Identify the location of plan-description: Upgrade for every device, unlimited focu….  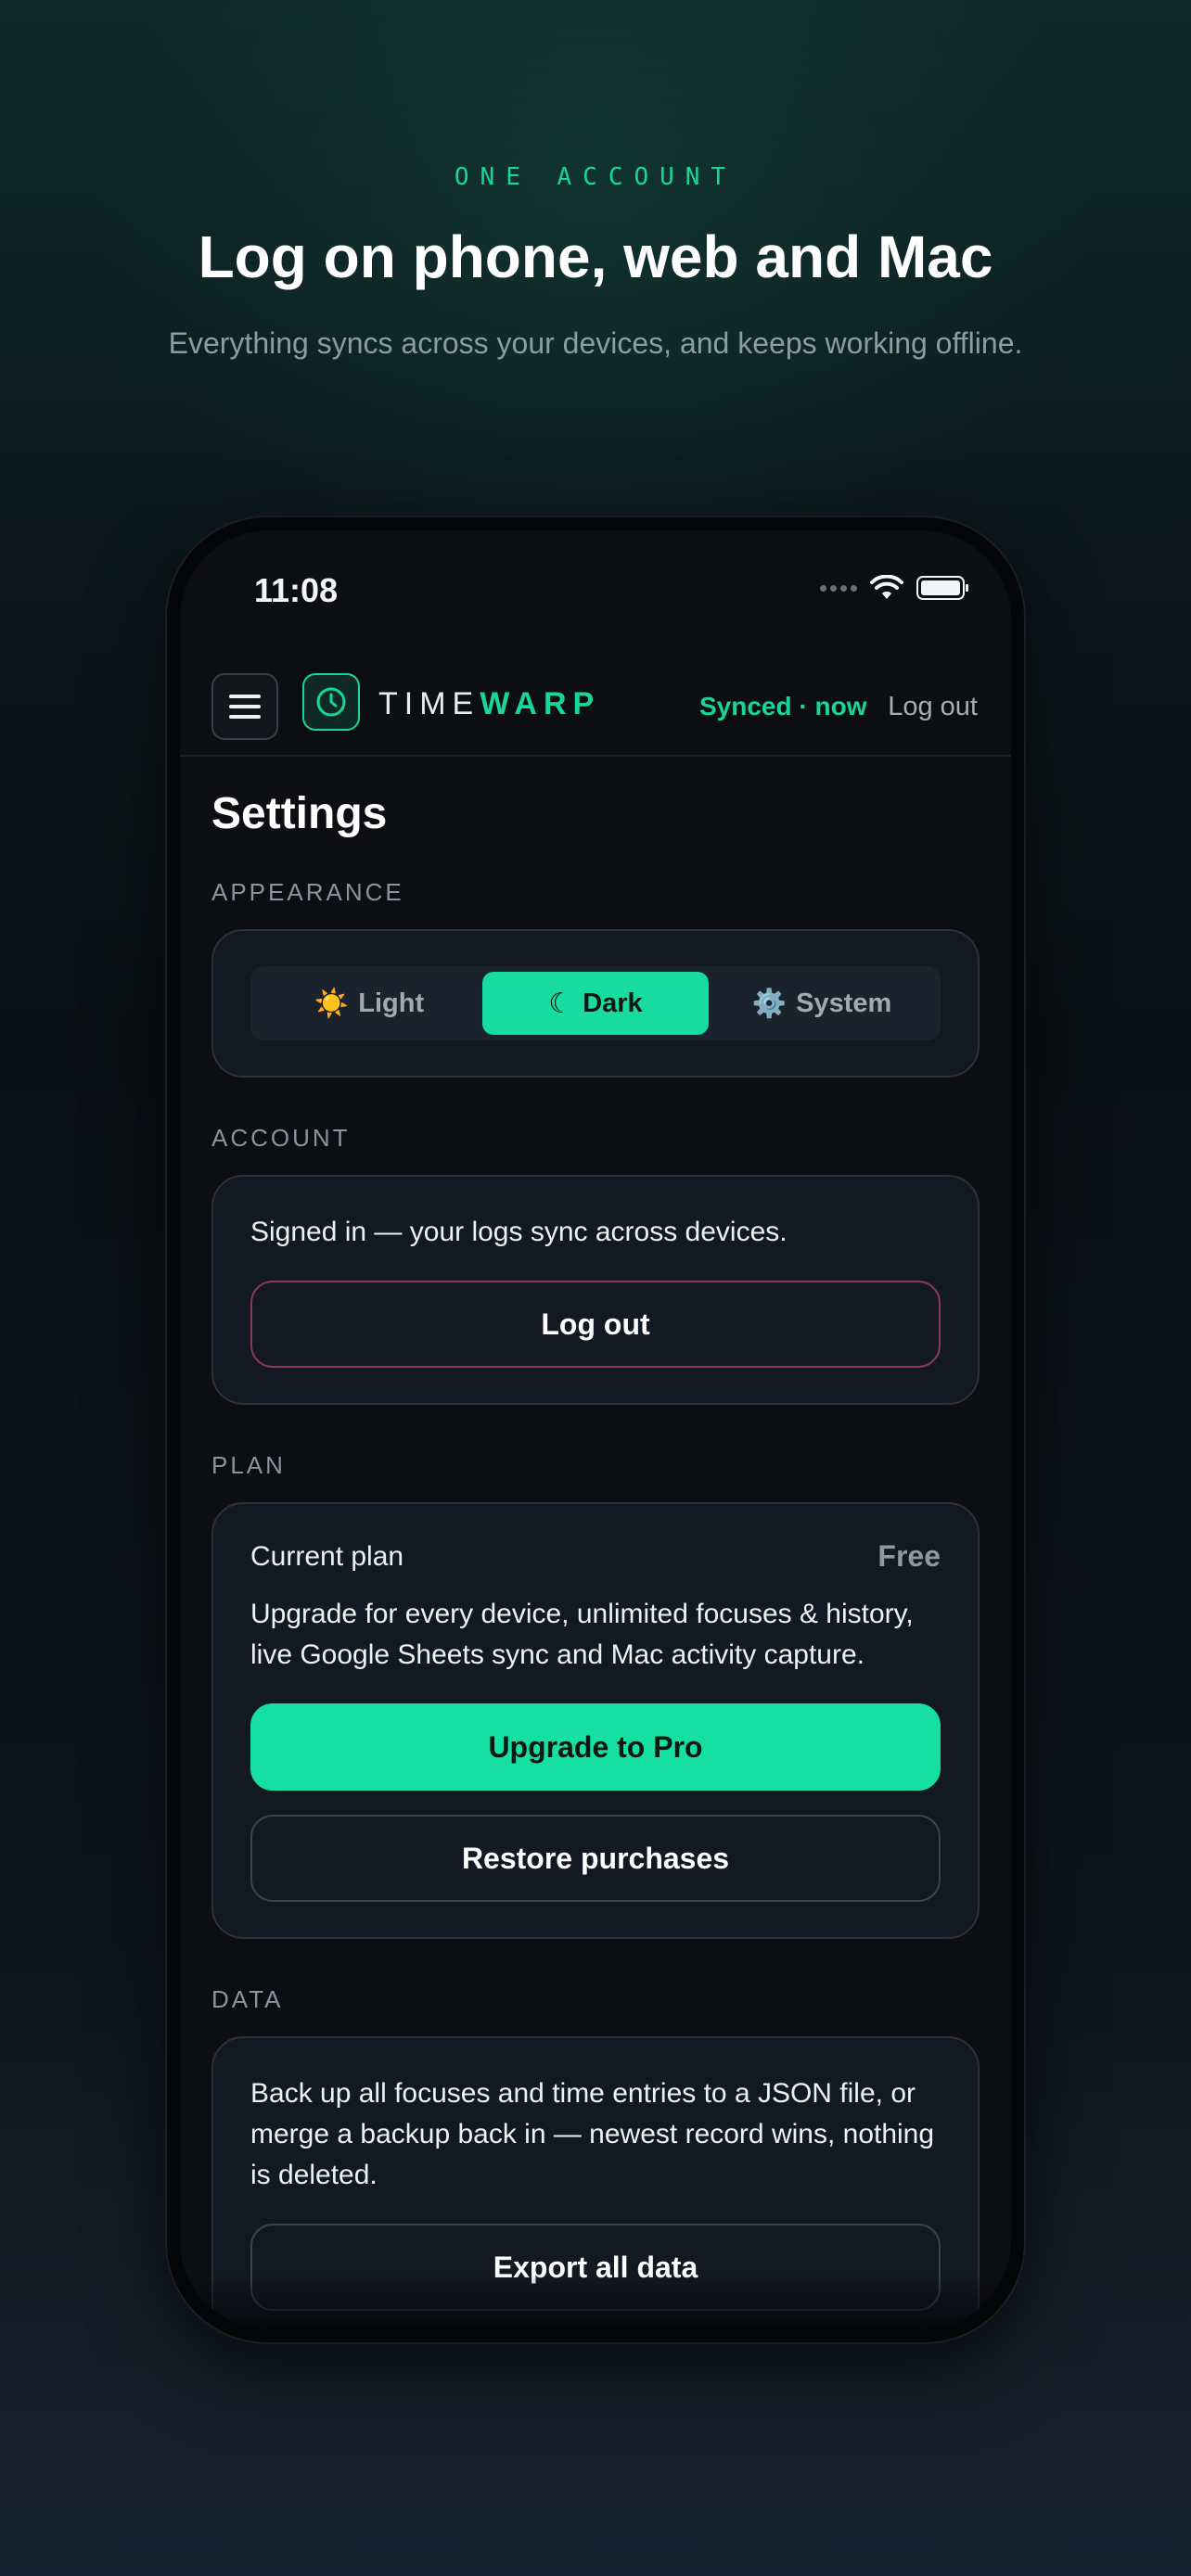
(582, 1634).